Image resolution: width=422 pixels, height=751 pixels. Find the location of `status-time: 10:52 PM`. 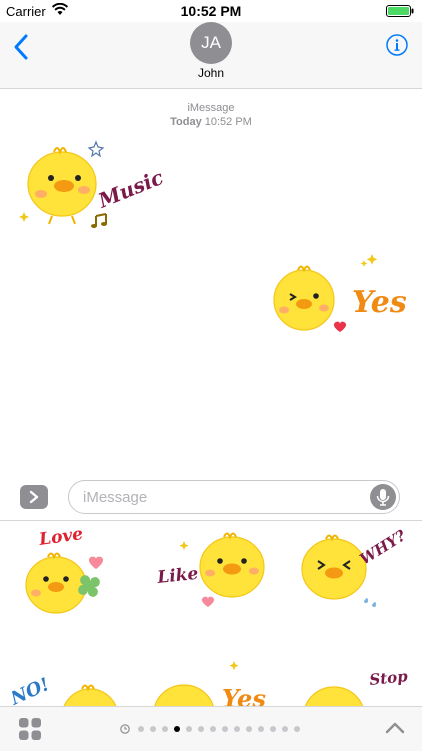

status-time: 10:52 PM is located at coordinates (211, 11).